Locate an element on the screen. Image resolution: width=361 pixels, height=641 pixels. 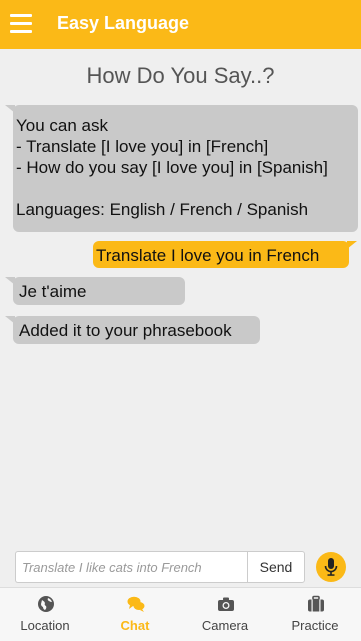
message-text: Je t'aime is located at coordinates (53, 291).